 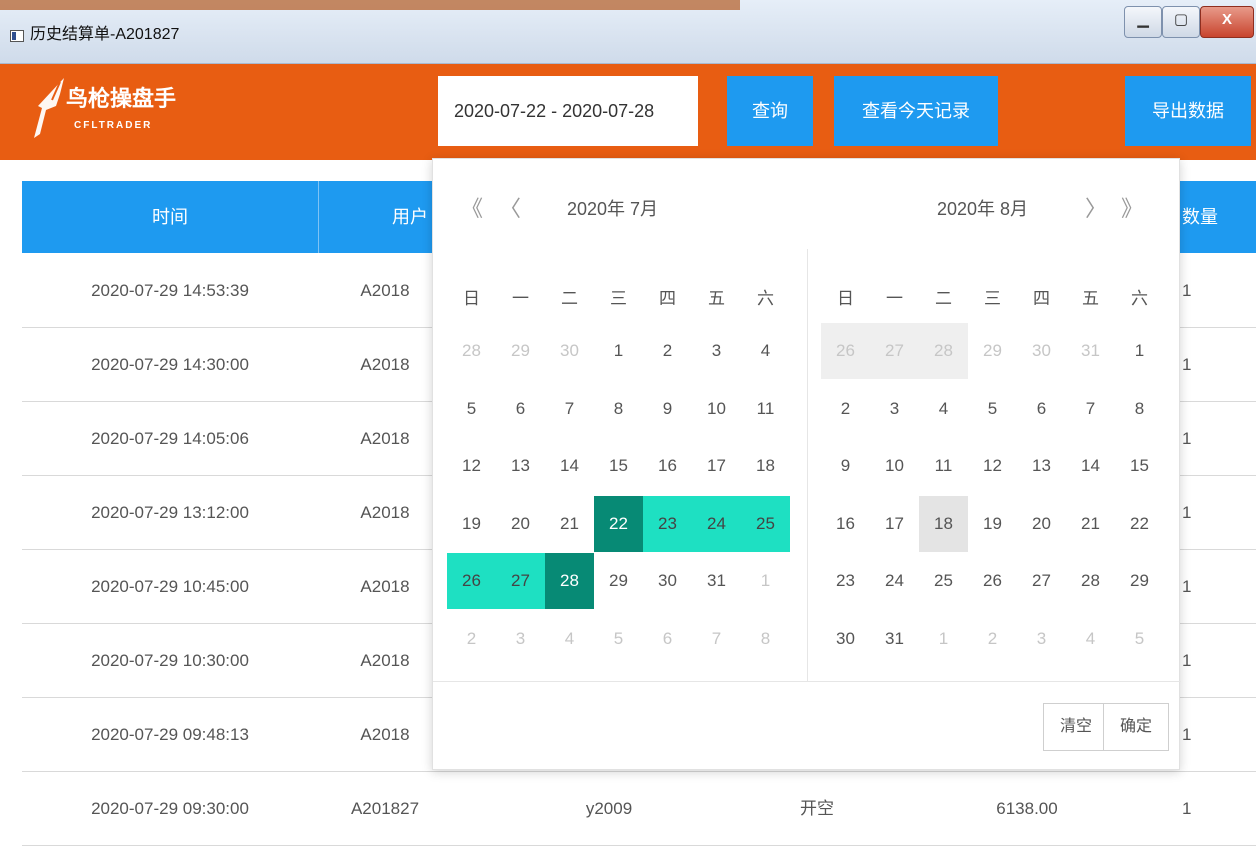 What do you see at coordinates (770, 111) in the screenshot?
I see `query-button: 查询` at bounding box center [770, 111].